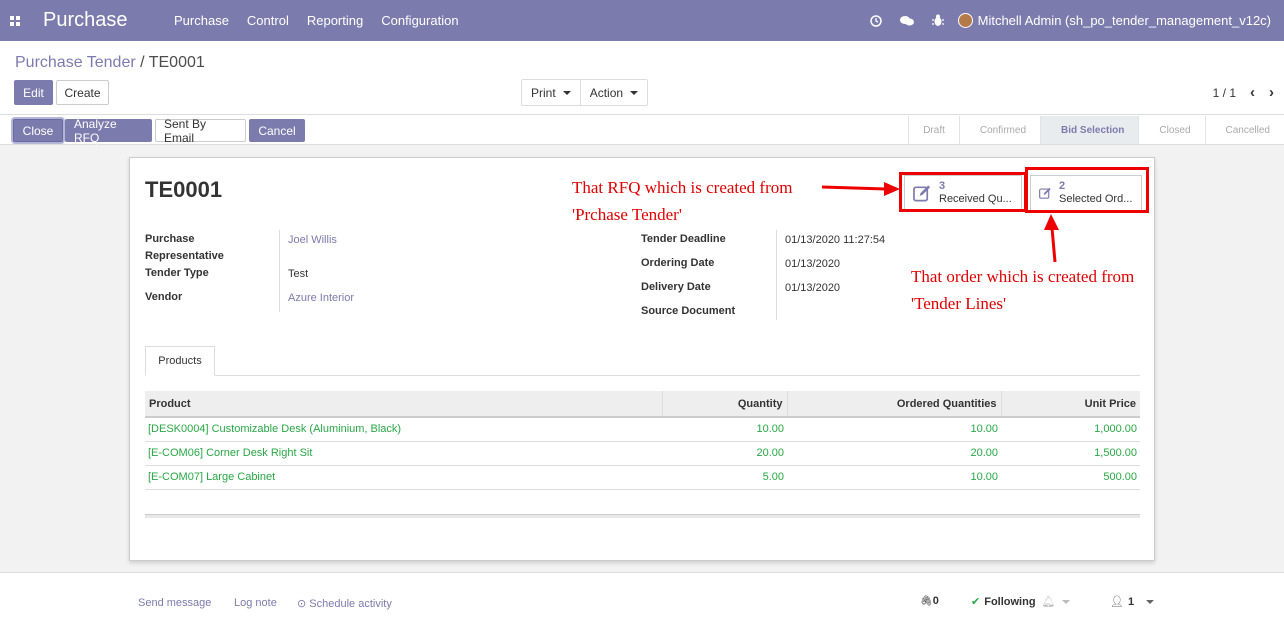  Describe the element at coordinates (682, 187) in the screenshot. I see `annotation-rfq-line1: That RFQ which is created from` at that location.